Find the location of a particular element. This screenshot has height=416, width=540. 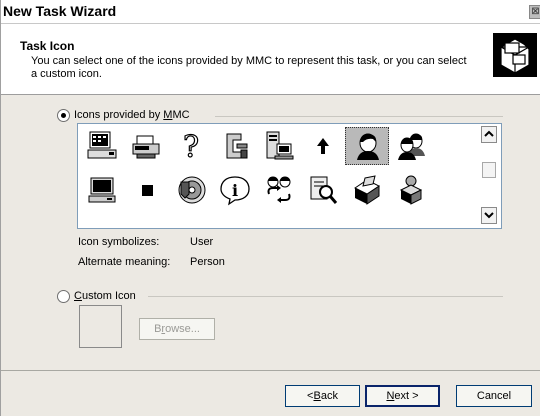

radio-dot is located at coordinates (63, 115).